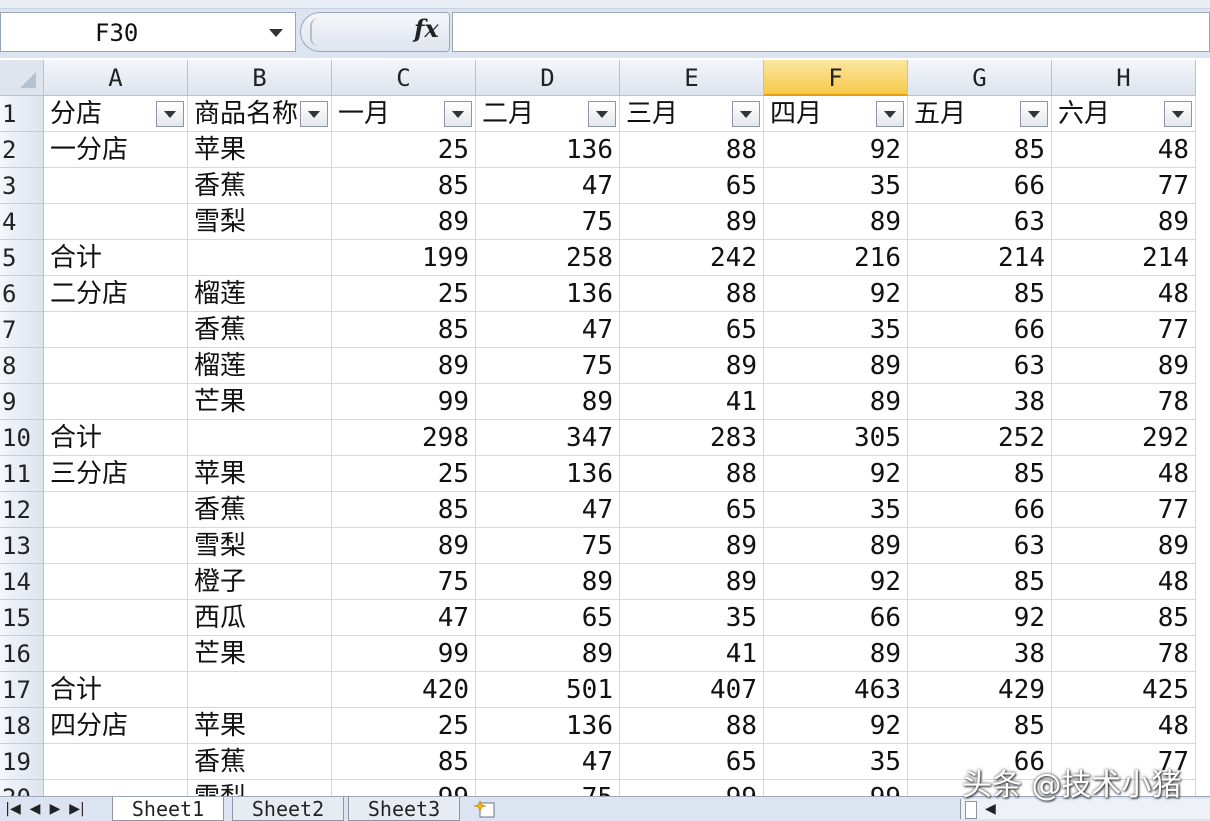 The height and width of the screenshot is (821, 1210). Describe the element at coordinates (404, 258) in the screenshot. I see `table-cell: 199` at that location.